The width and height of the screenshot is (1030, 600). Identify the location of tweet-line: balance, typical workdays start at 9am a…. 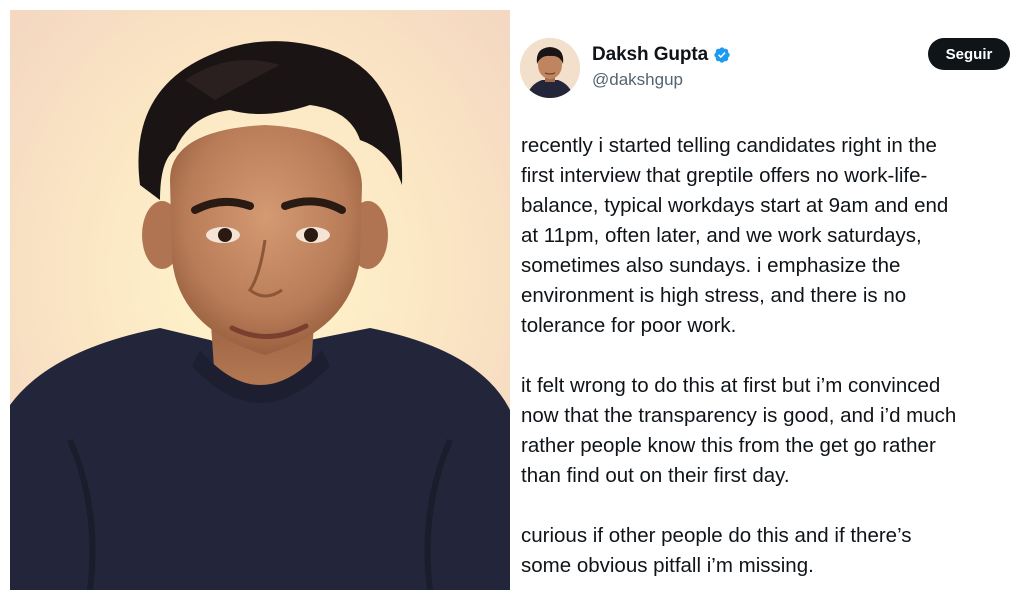
(735, 205).